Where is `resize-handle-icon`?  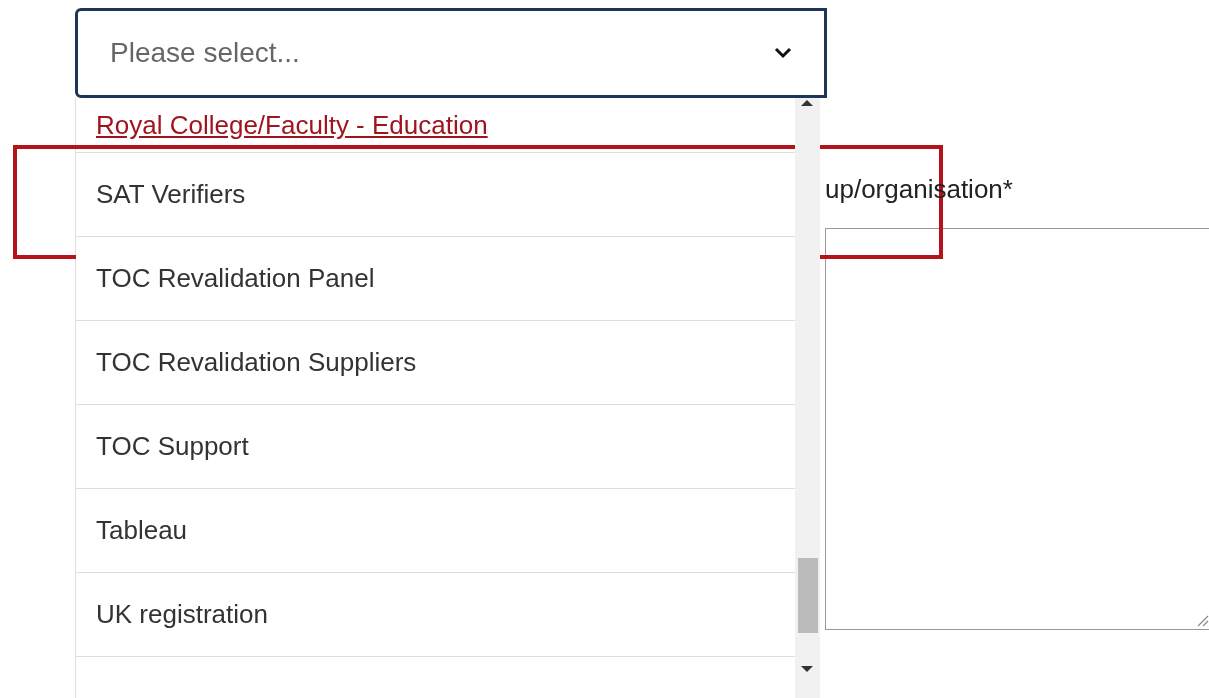
resize-handle-icon is located at coordinates (1202, 620).